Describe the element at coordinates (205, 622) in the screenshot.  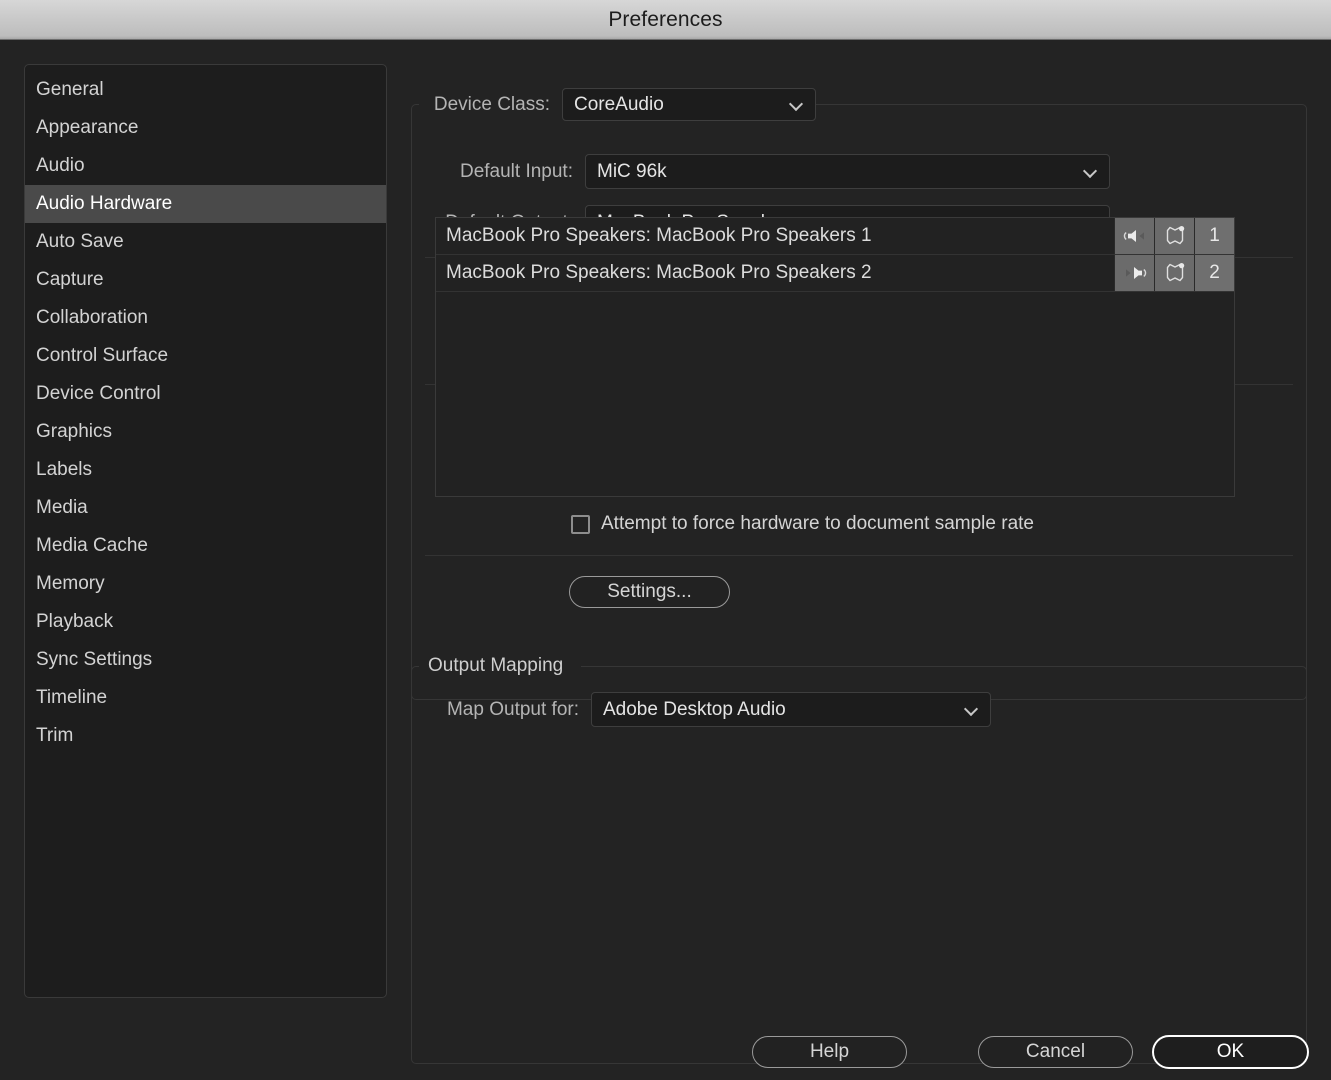
I see `sidebar-item-playback: Playback` at that location.